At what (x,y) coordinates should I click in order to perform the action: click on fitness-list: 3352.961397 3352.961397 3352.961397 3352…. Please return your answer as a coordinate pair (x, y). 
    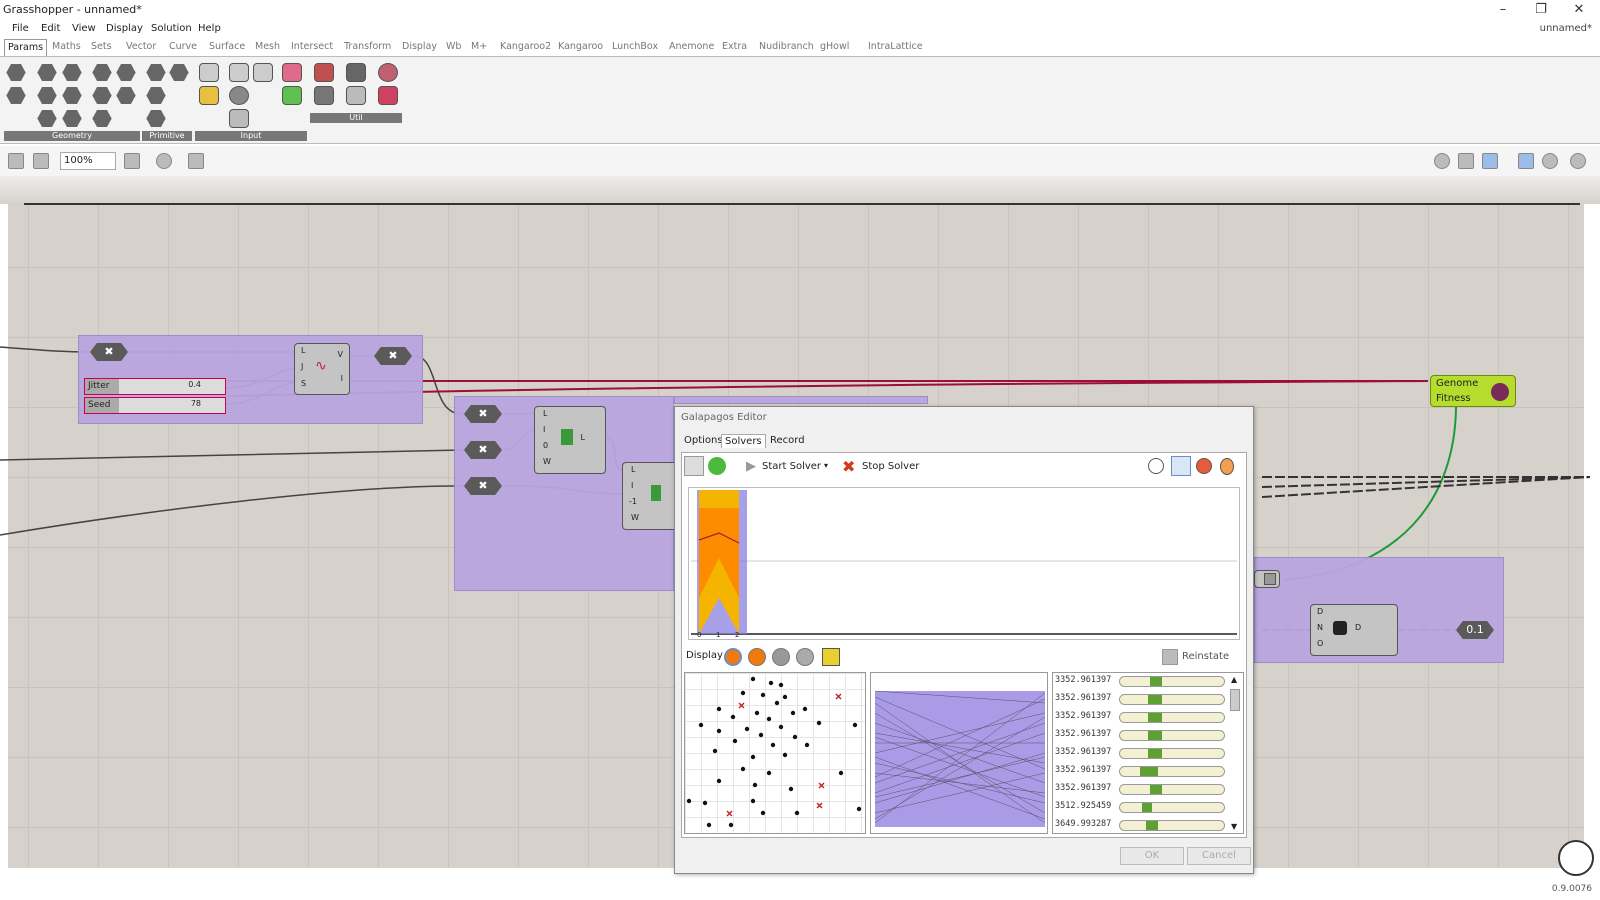
    Looking at the image, I should click on (1148, 753).